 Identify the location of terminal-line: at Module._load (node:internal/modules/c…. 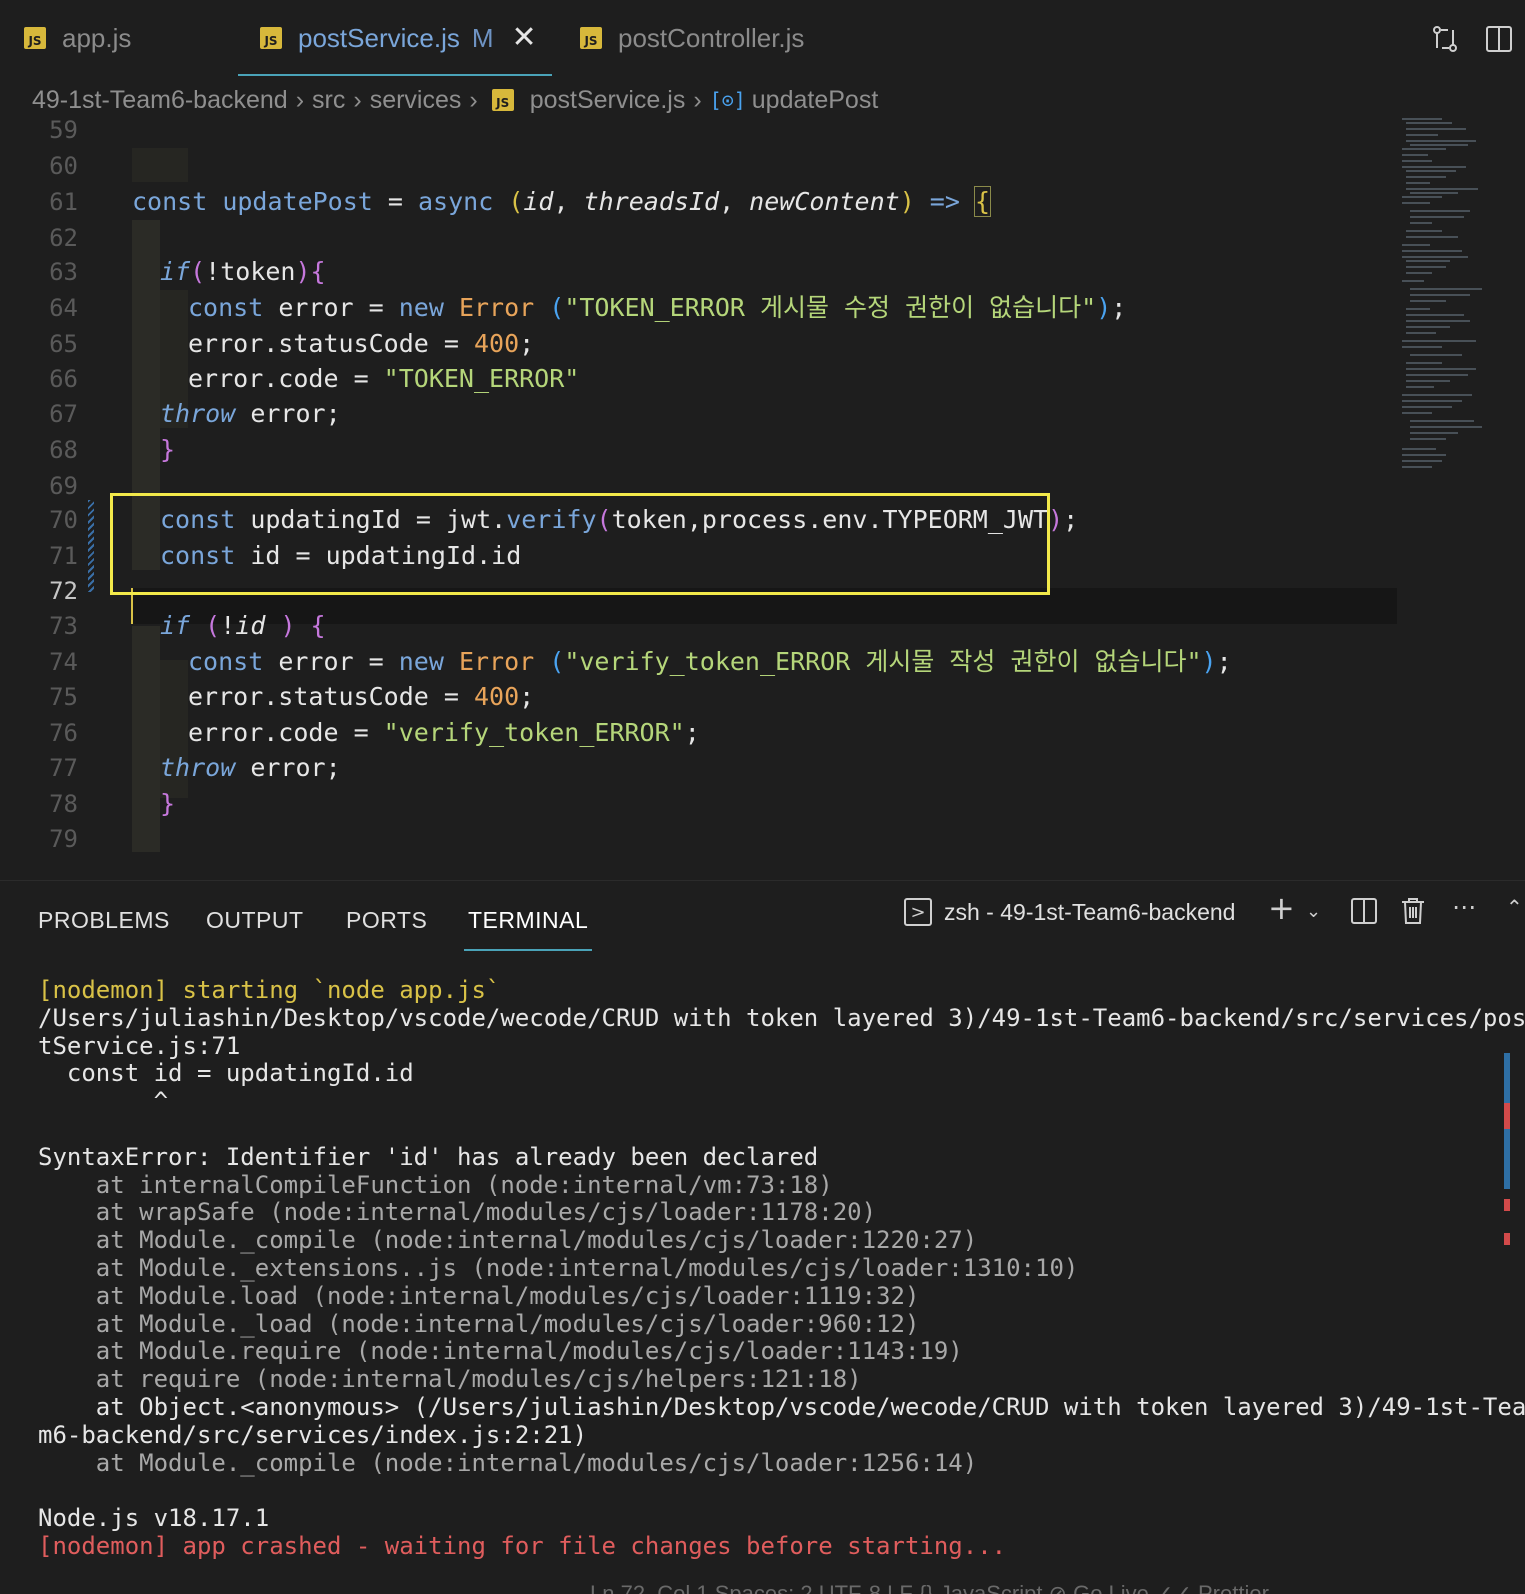
(479, 1323).